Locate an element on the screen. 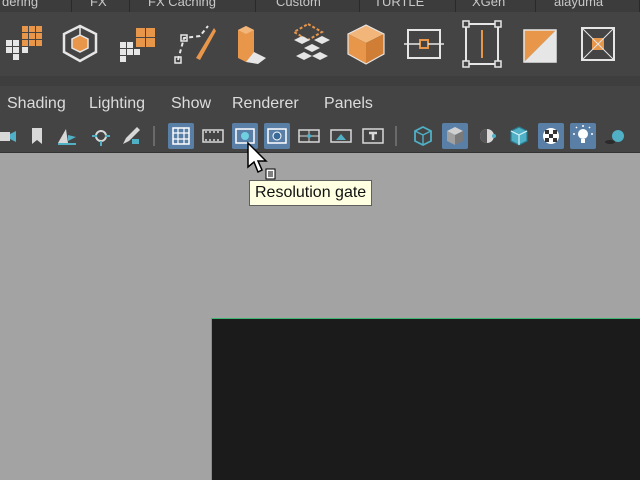 The width and height of the screenshot is (640, 480). shelf-tab-fx-caching: FX Caching is located at coordinates (193, 6).